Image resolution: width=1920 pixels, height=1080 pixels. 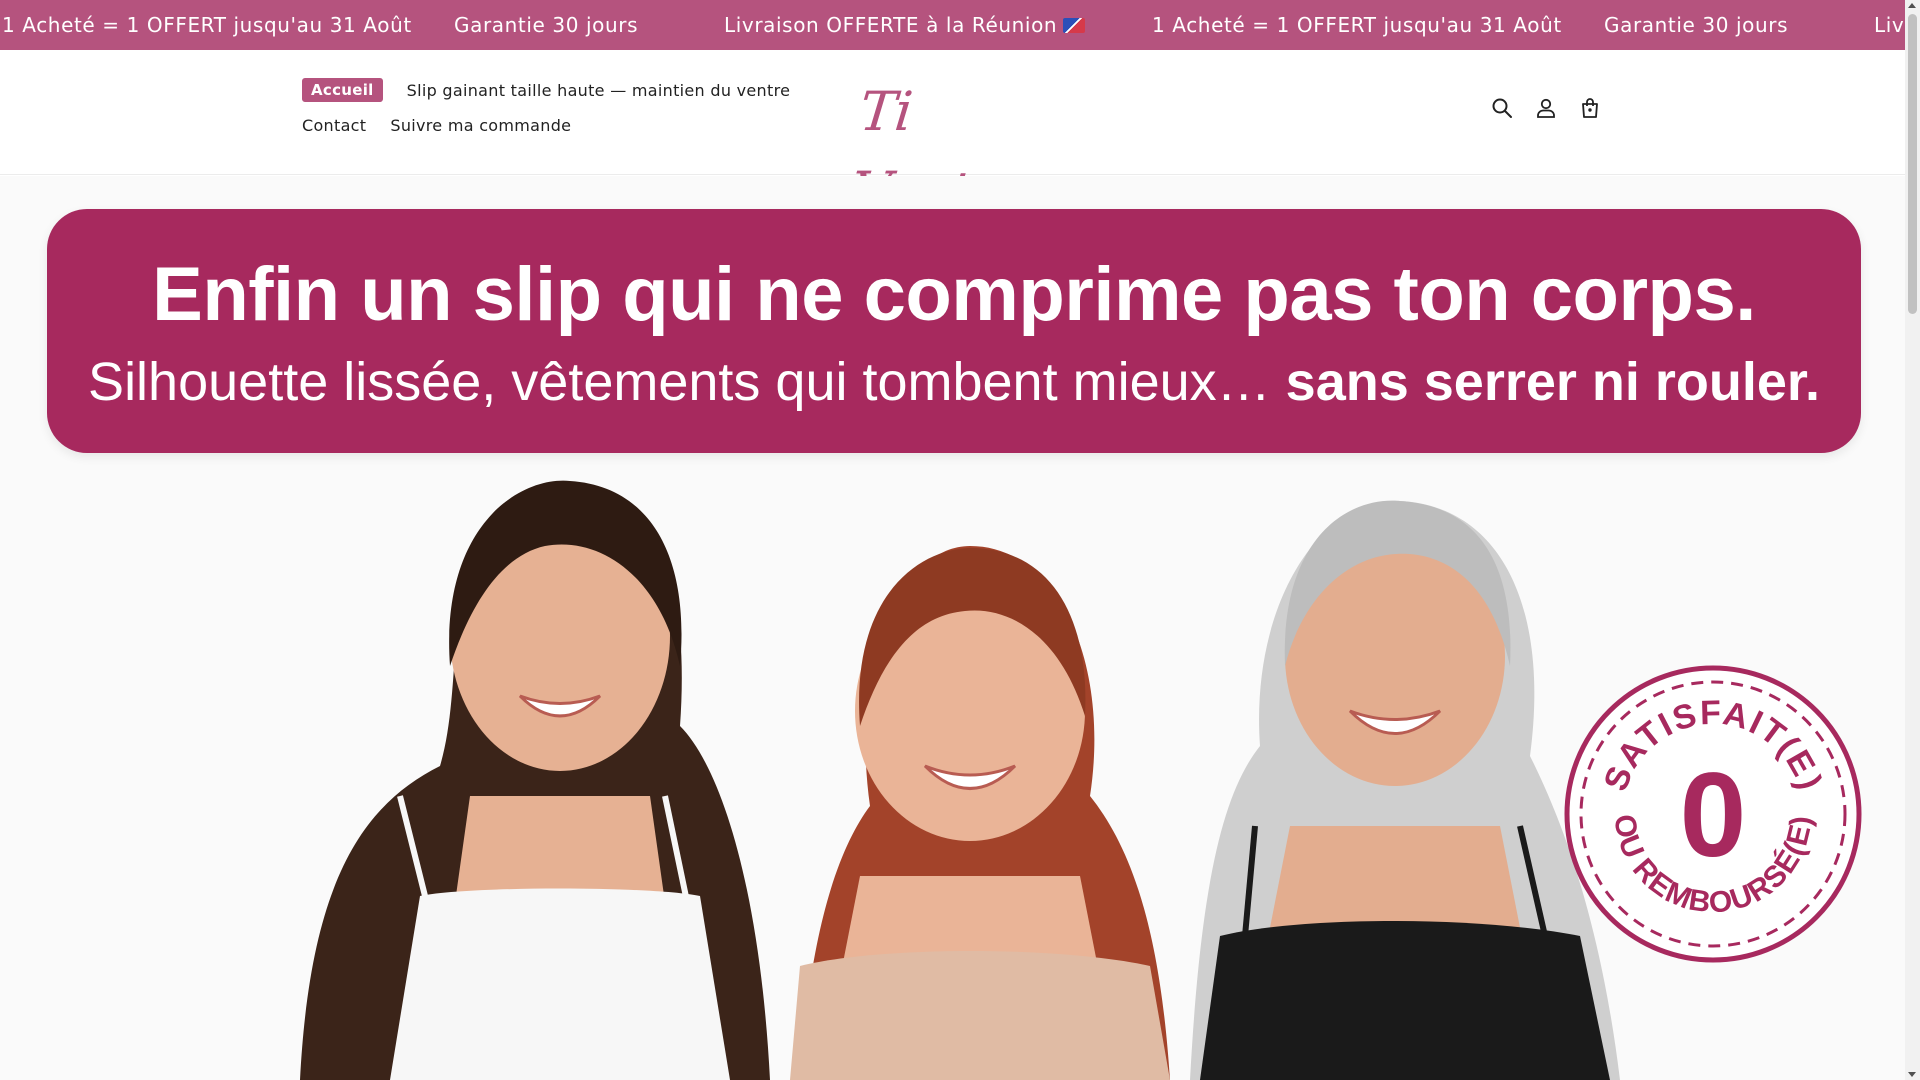 What do you see at coordinates (1912, 5) in the screenshot?
I see `scroll-up-arrow-icon` at bounding box center [1912, 5].